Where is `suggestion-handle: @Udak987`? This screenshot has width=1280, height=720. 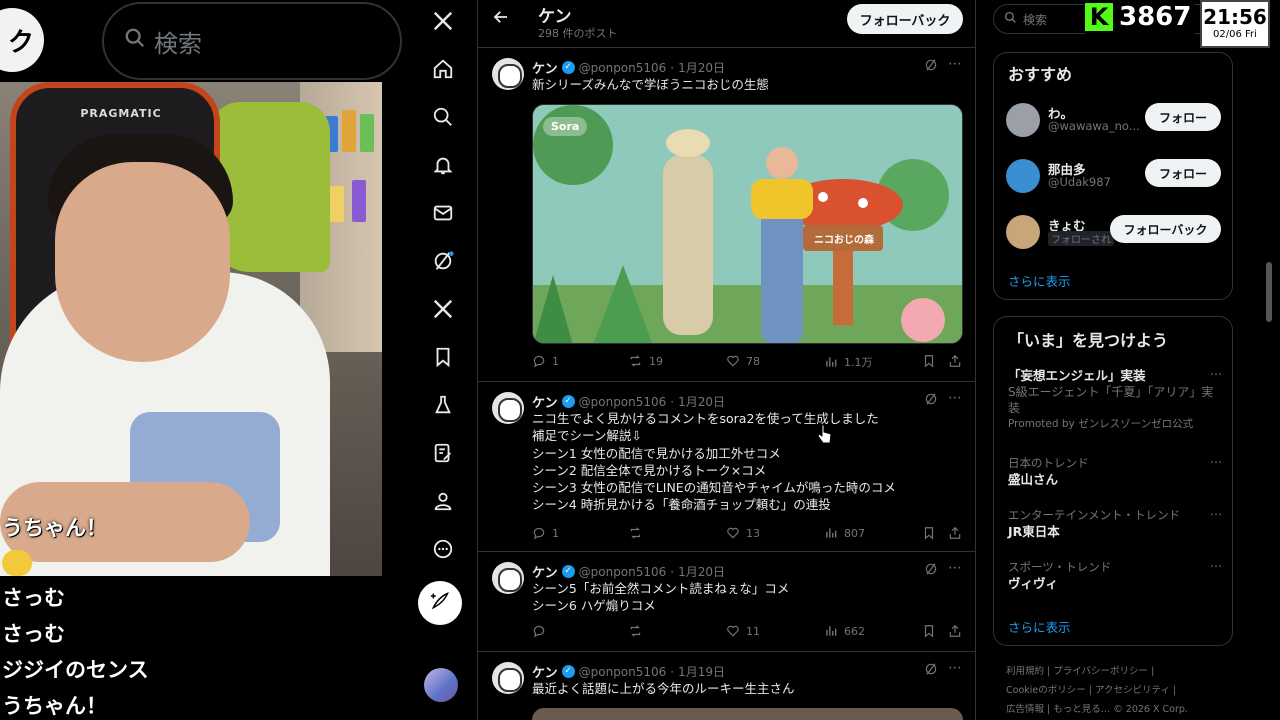 suggestion-handle: @Udak987 is located at coordinates (1079, 182).